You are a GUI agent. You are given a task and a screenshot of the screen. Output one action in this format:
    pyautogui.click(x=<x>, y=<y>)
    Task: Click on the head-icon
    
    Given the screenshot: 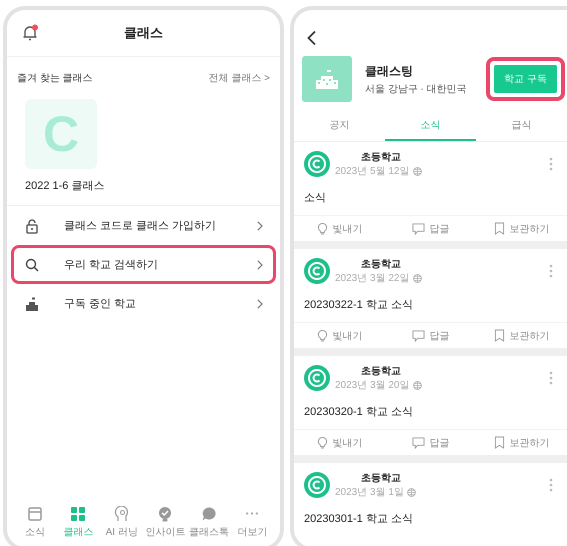 What is the action you would take?
    pyautogui.click(x=122, y=514)
    